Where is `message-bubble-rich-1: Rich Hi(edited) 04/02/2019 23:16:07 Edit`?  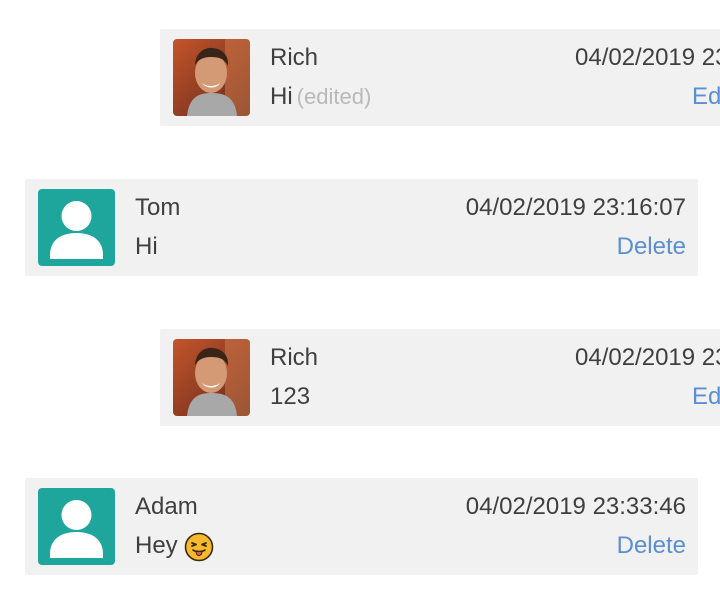
message-bubble-rich-1: Rich Hi(edited) 04/02/2019 23:16:07 Edit is located at coordinates (440, 77).